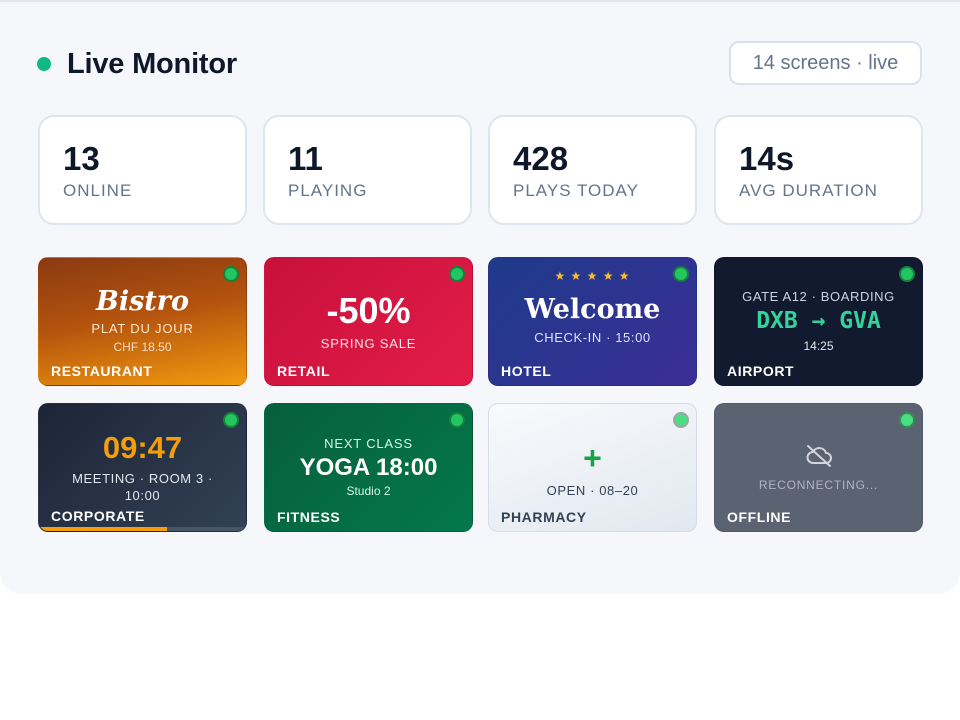 The image size is (960, 720). Describe the element at coordinates (368, 310) in the screenshot. I see `tile-heading: -50%` at that location.